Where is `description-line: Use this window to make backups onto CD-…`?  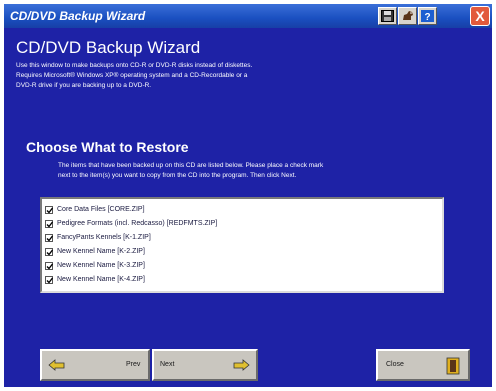 description-line: Use this window to make backups onto CD-… is located at coordinates (134, 65).